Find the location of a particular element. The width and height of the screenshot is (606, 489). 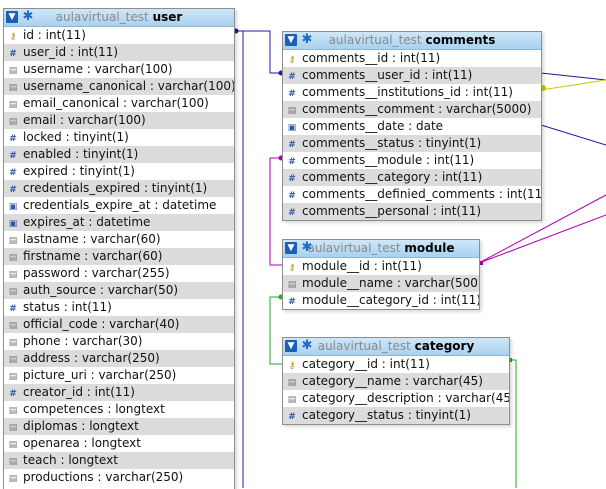

table-column-row: # category__status : tinyint(1) is located at coordinates (396, 415).